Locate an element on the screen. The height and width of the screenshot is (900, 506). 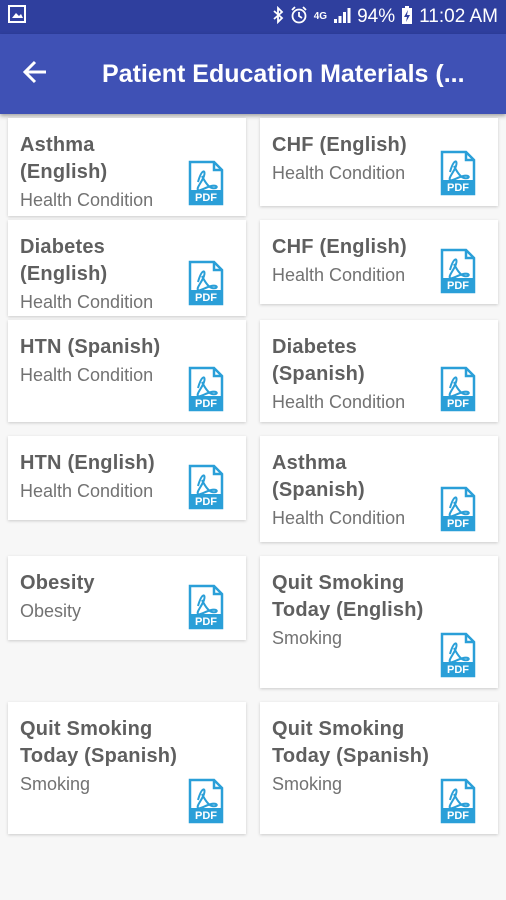
arrow-back-icon is located at coordinates (35, 74).